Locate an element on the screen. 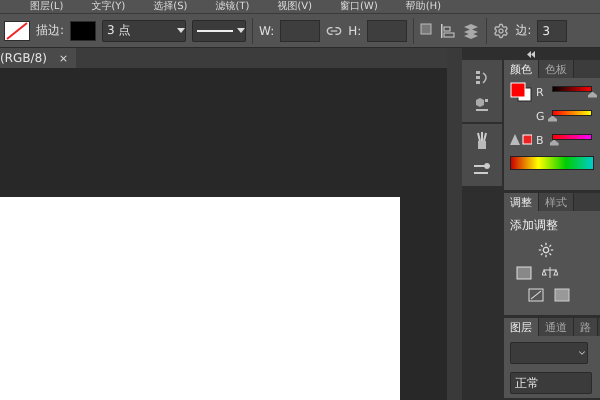 Image resolution: width=600 pixels, height=400 pixels. panel-tab: 图层 is located at coordinates (521, 327).